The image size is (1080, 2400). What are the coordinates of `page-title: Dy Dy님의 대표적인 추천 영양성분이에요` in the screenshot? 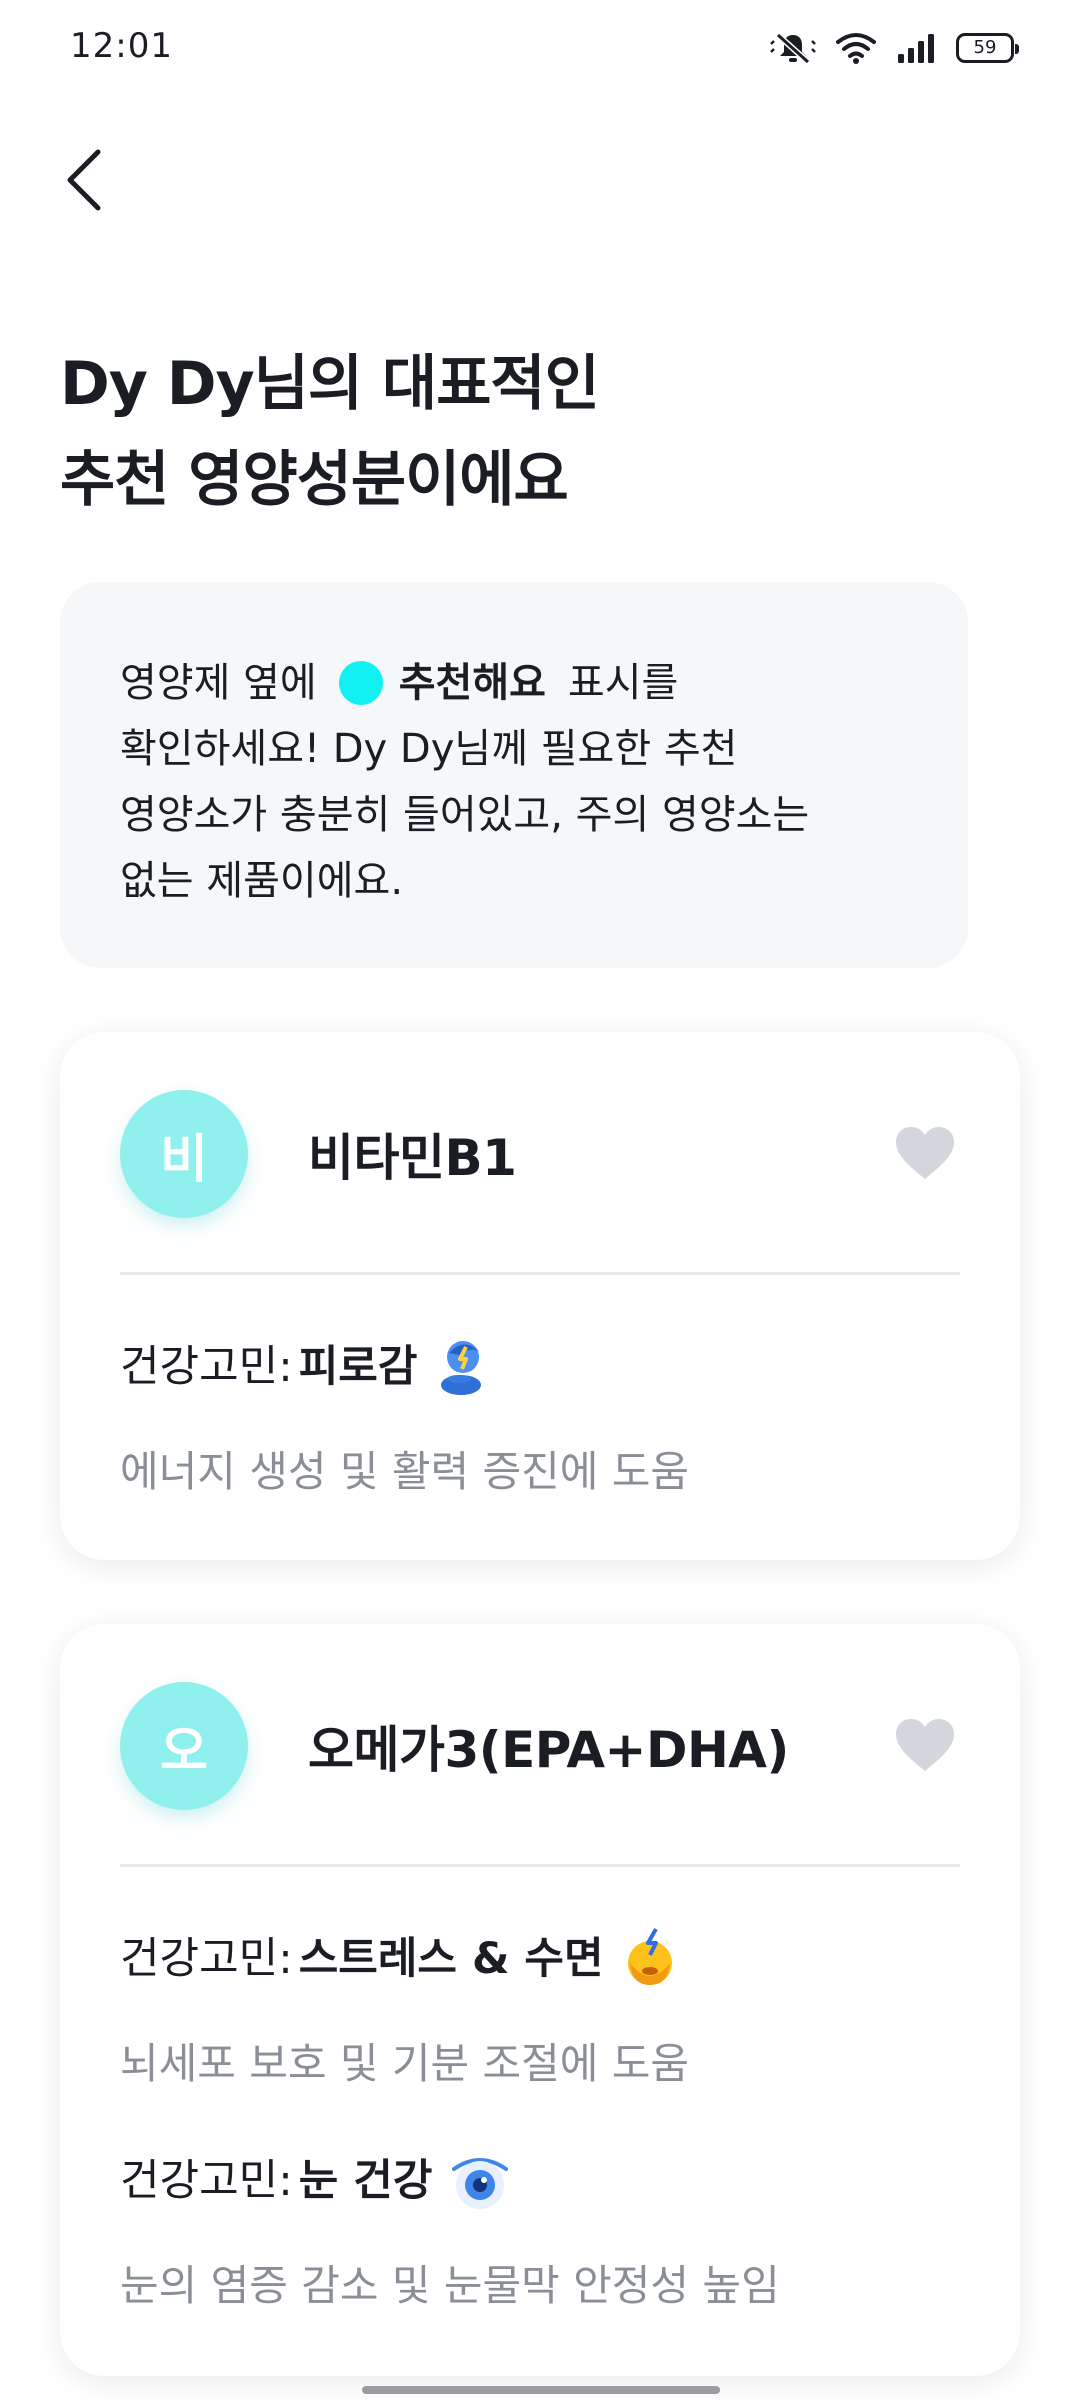 It's located at (540, 432).